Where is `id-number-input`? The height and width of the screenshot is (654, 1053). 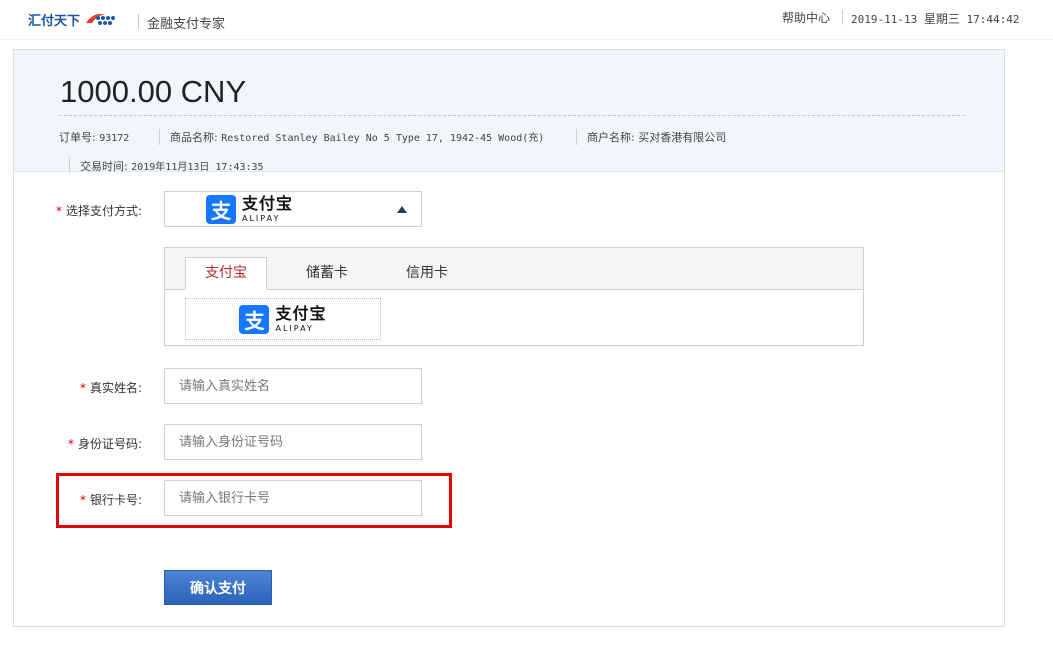
id-number-input is located at coordinates (293, 442).